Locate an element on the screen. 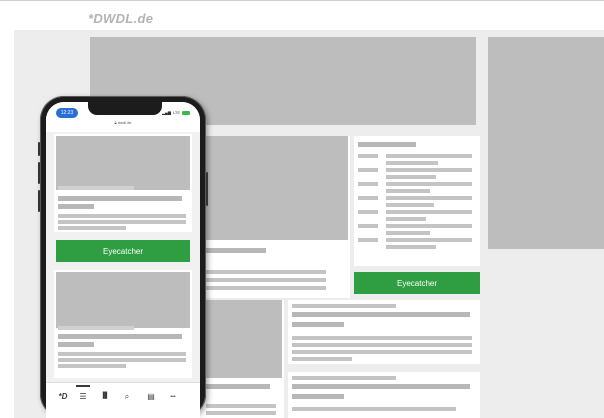 The height and width of the screenshot is (418, 604). lock-icon: 🔒︎ is located at coordinates (115, 122).